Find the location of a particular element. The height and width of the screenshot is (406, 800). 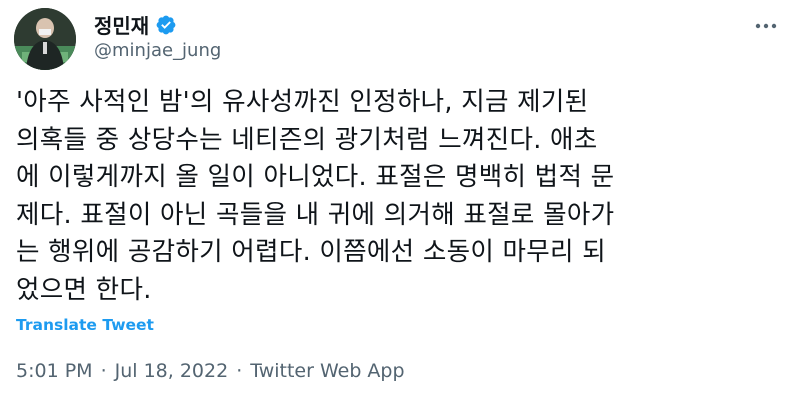

tweet-source: Twitter Web App is located at coordinates (327, 371).